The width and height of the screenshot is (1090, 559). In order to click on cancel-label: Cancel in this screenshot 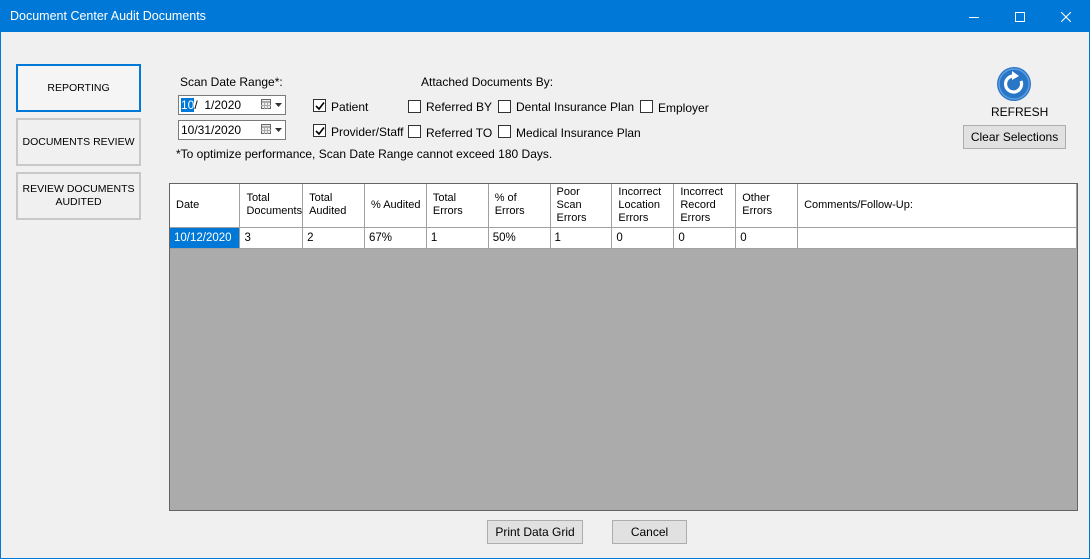, I will do `click(649, 532)`.